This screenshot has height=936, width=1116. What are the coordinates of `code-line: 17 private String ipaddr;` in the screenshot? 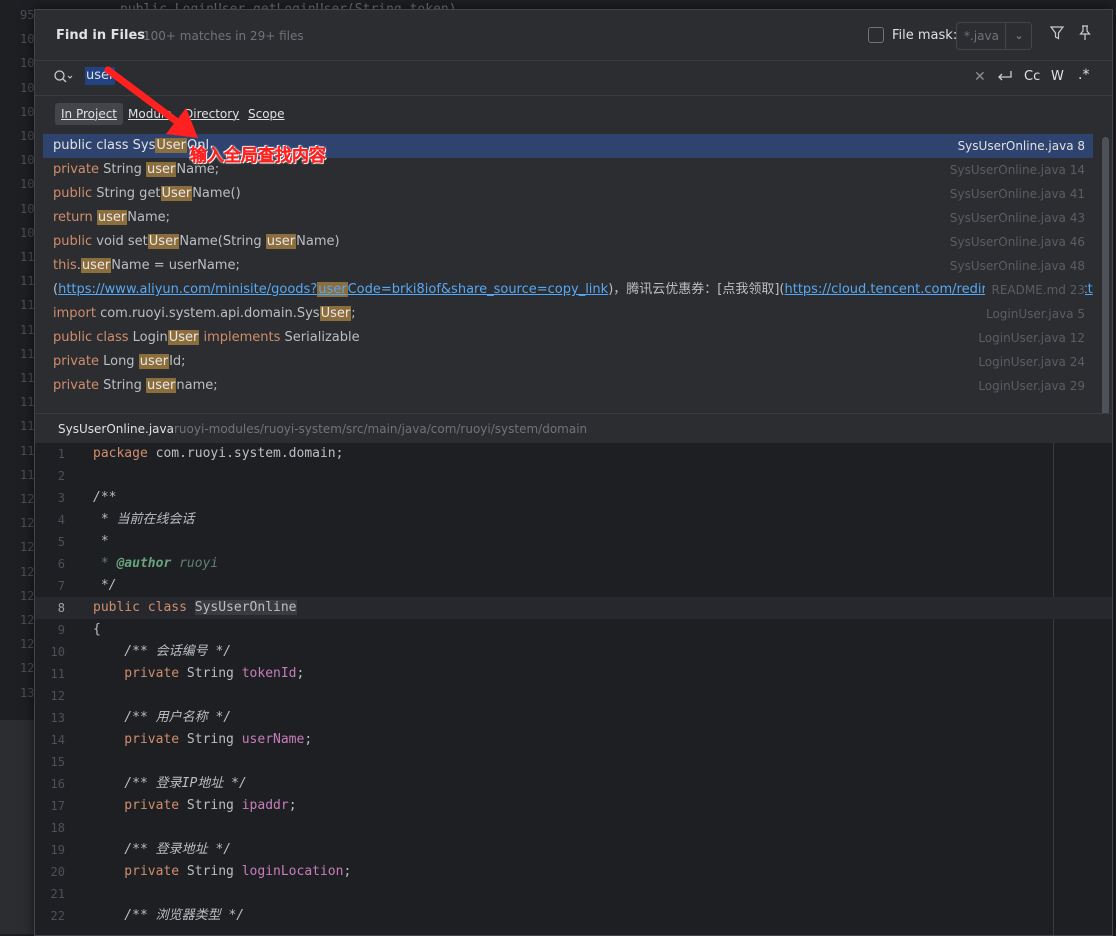 It's located at (573, 806).